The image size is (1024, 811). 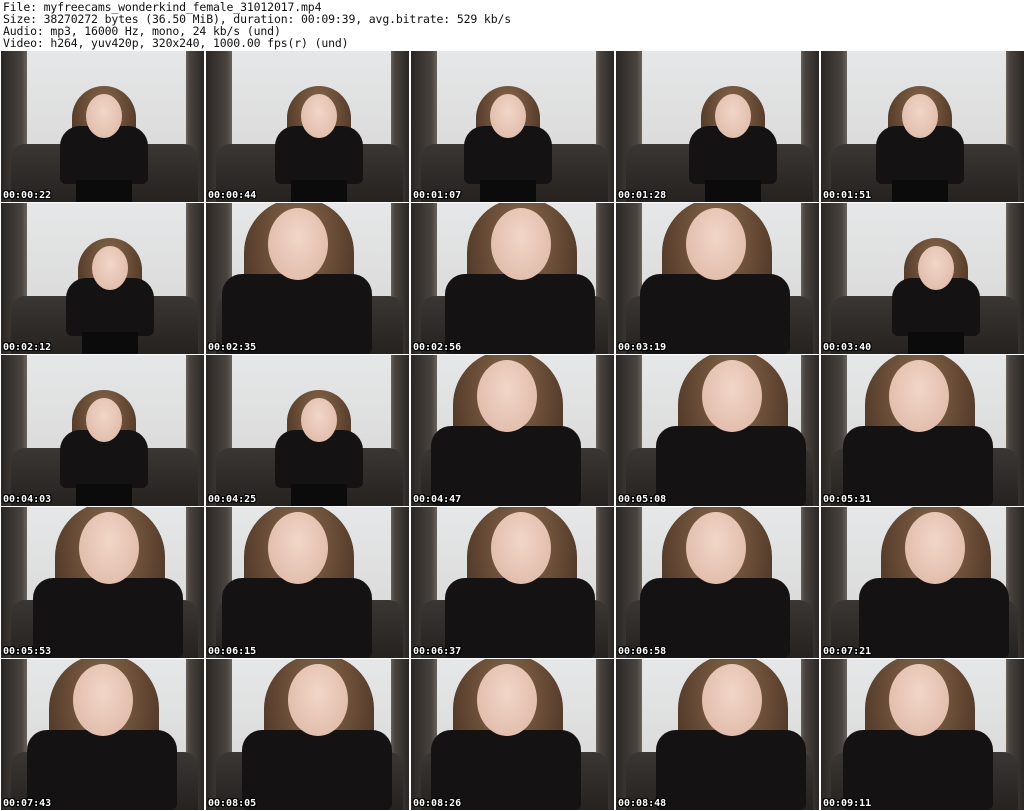 I want to click on frame-timestamp: 00:02:12, so click(x=27, y=347).